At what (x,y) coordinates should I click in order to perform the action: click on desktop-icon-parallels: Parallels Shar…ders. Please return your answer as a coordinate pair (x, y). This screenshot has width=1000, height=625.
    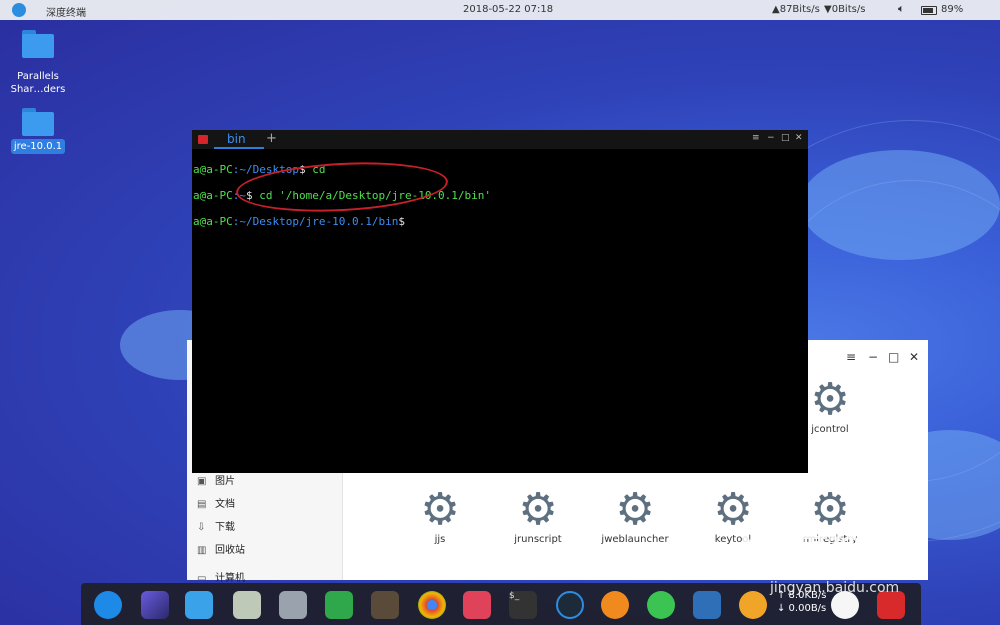
    Looking at the image, I should click on (38, 63).